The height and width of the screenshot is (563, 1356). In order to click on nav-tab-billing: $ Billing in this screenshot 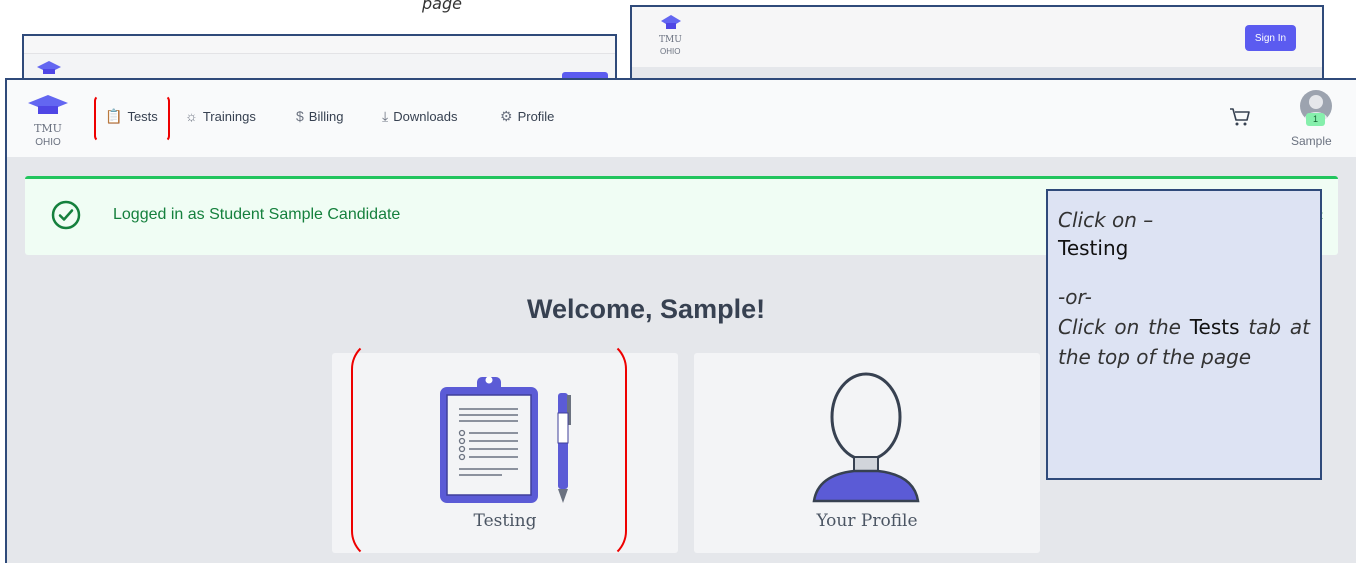, I will do `click(319, 116)`.